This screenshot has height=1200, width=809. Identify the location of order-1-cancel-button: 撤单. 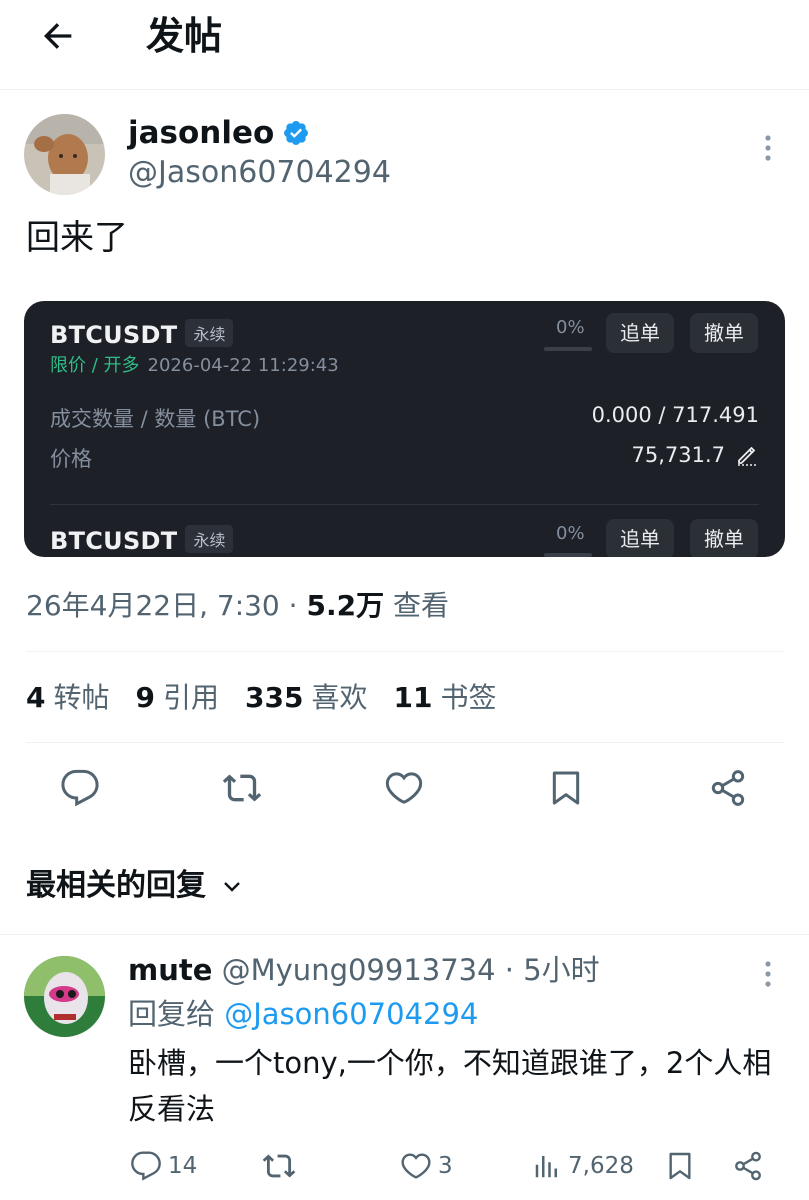
(724, 333).